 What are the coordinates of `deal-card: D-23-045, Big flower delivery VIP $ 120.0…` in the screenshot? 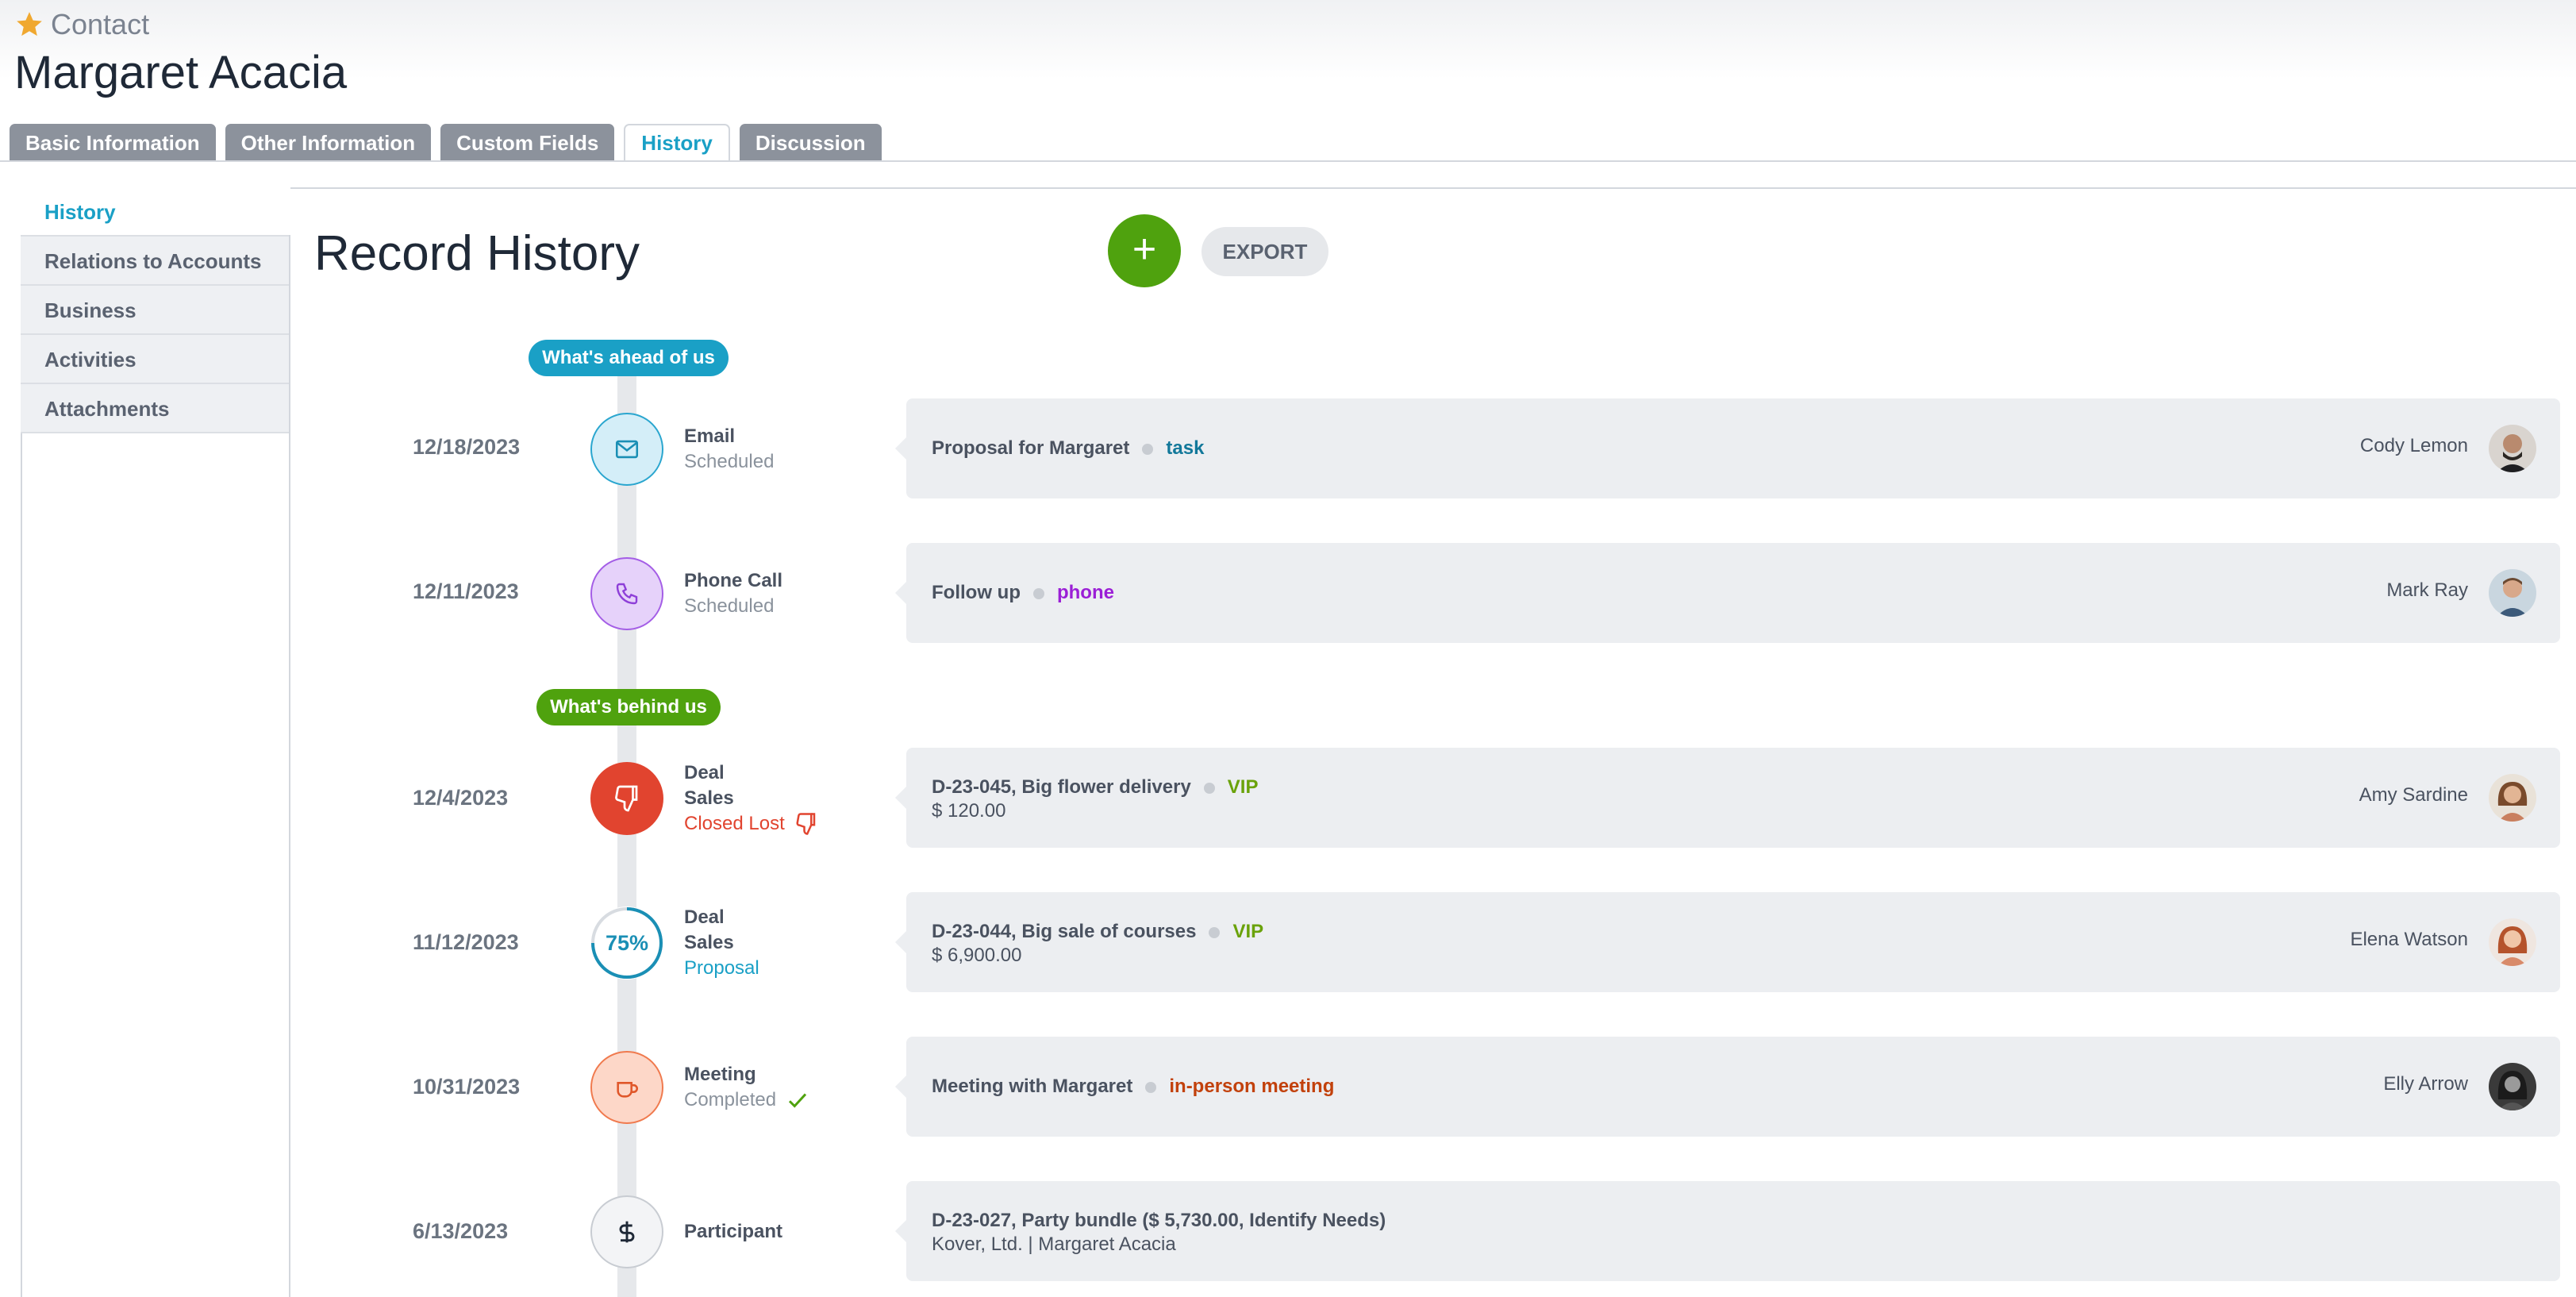 It's located at (1727, 798).